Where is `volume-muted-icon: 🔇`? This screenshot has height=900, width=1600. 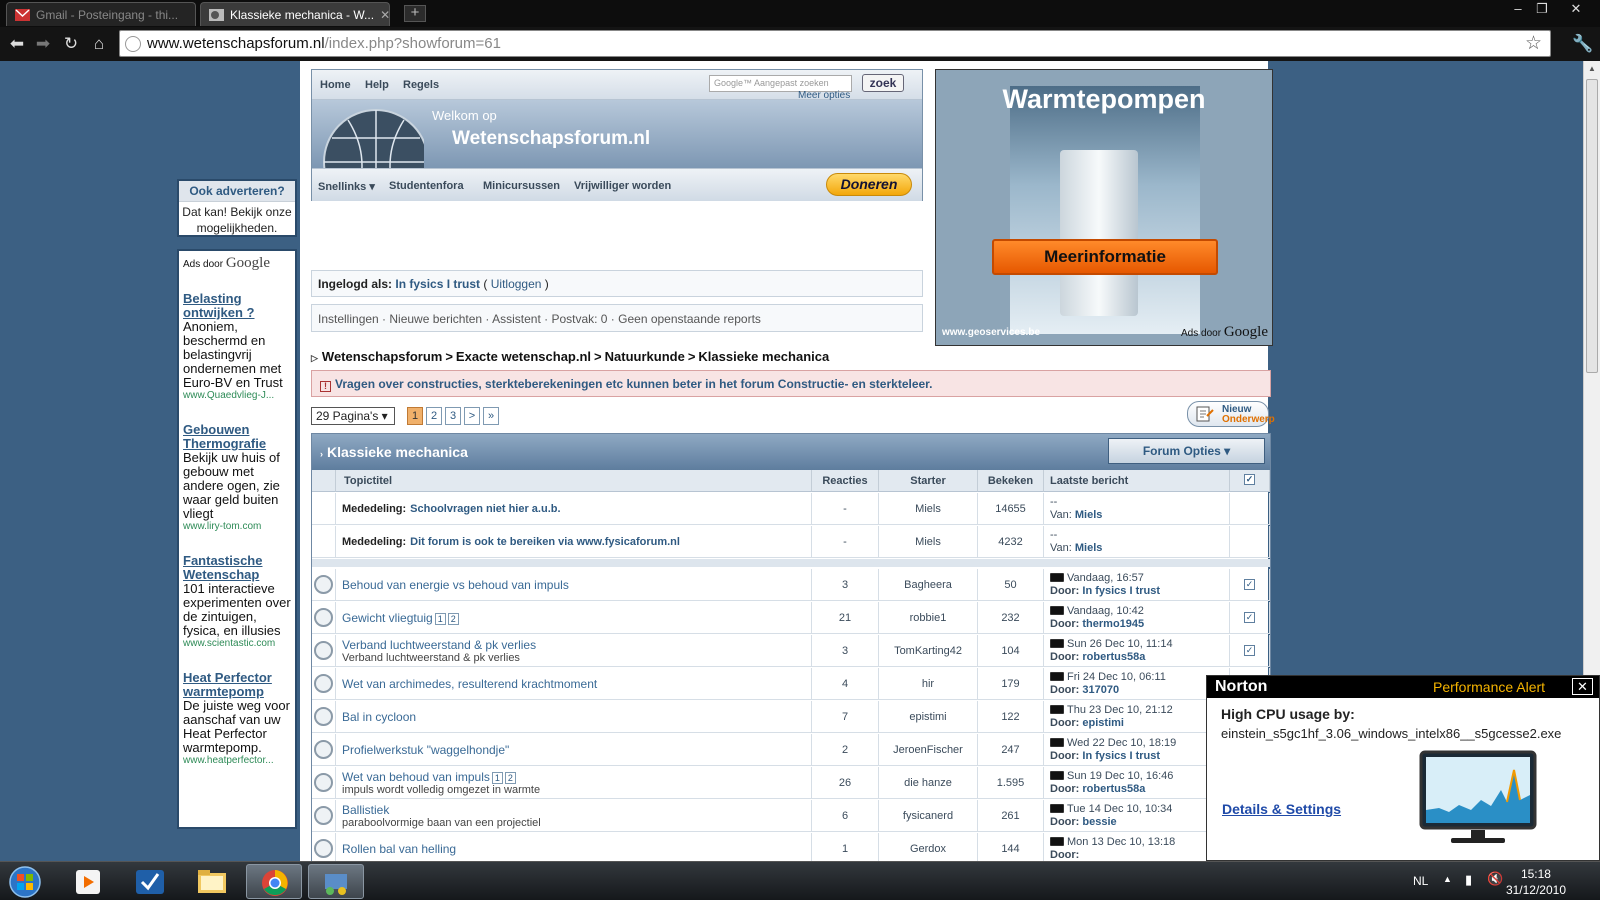
volume-muted-icon: 🔇 is located at coordinates (1495, 879).